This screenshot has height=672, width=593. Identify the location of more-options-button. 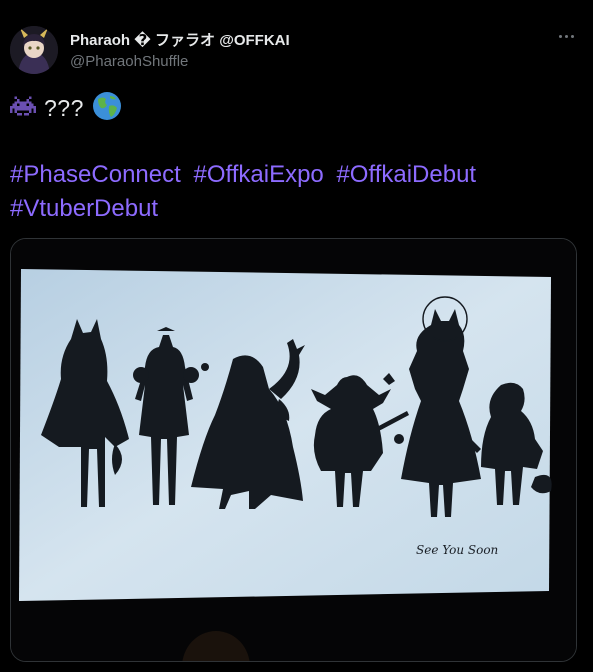
(566, 36).